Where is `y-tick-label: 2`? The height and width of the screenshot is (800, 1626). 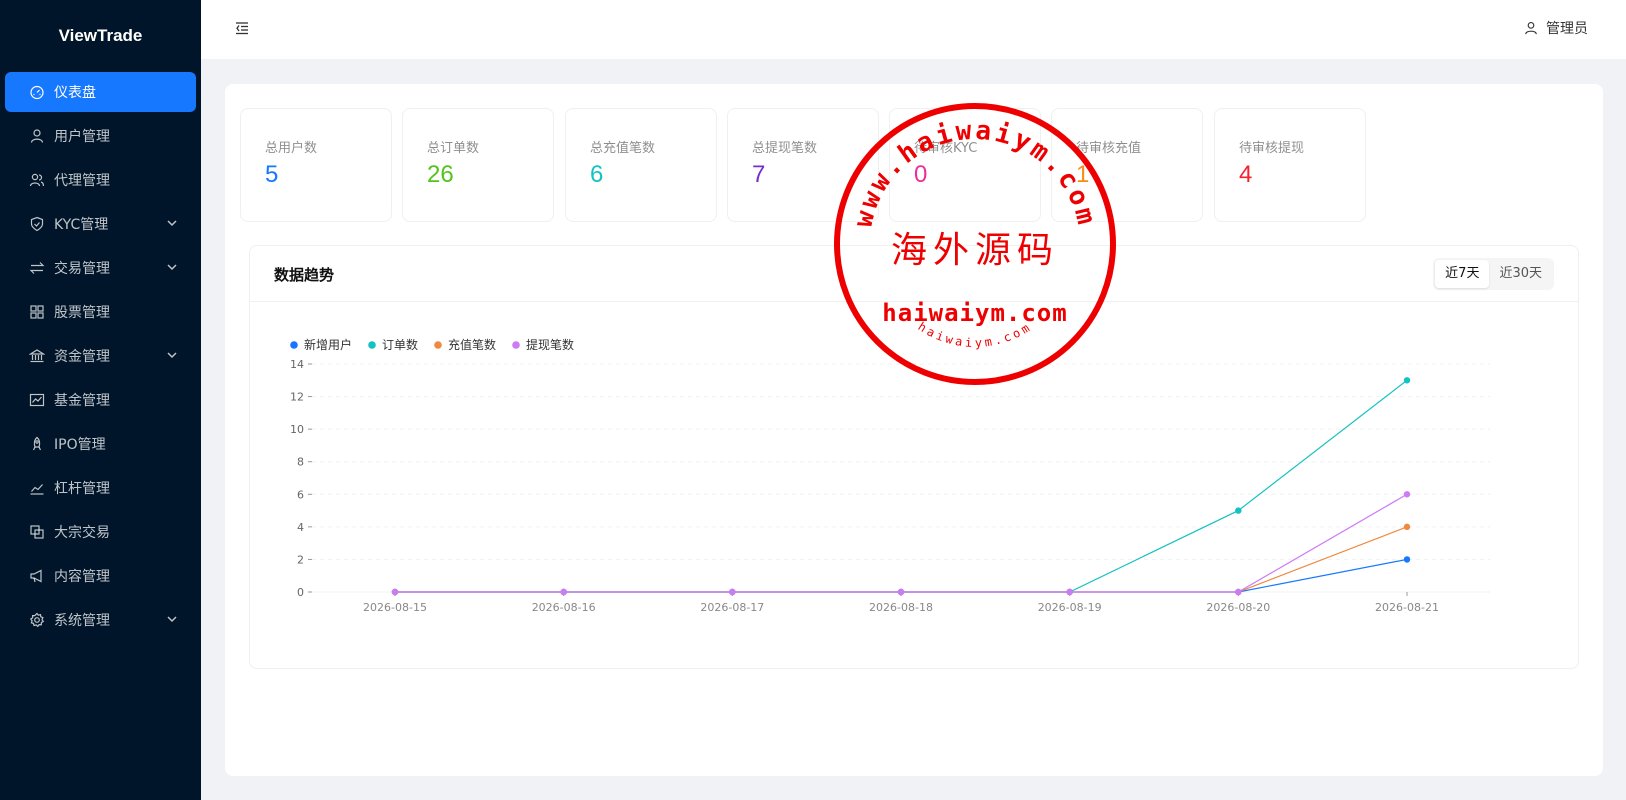
y-tick-label: 2 is located at coordinates (300, 559).